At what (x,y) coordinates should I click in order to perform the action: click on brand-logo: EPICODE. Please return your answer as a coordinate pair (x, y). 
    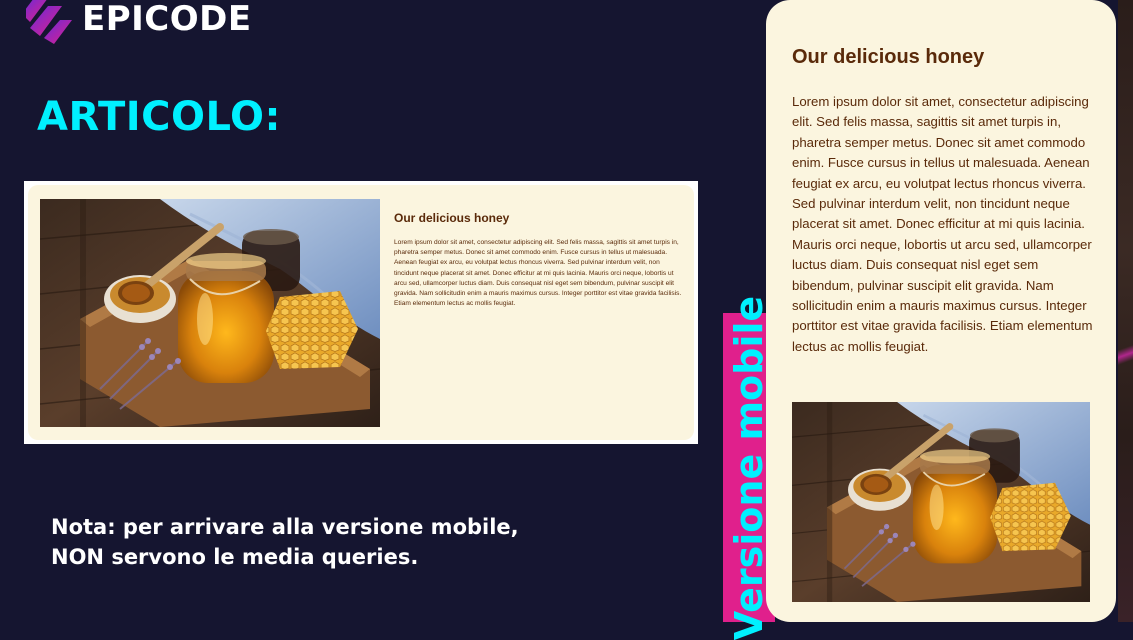
    Looking at the image, I should click on (139, 22).